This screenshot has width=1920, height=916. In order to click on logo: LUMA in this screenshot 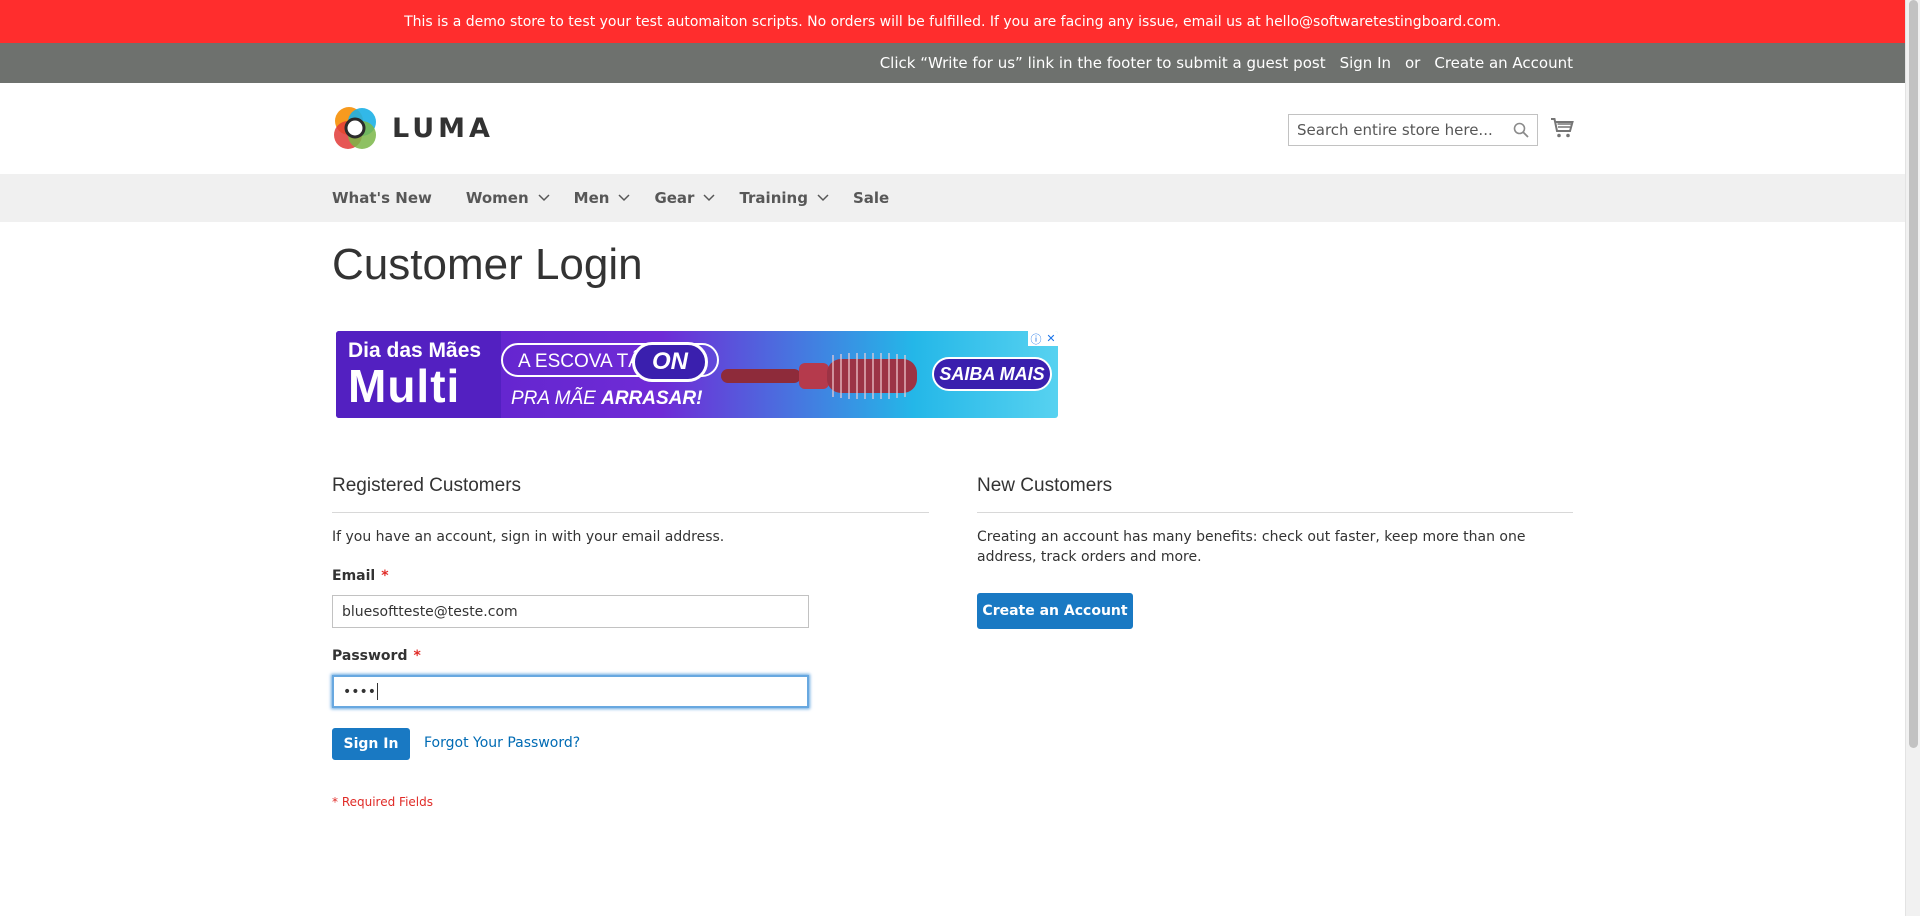, I will do `click(413, 128)`.